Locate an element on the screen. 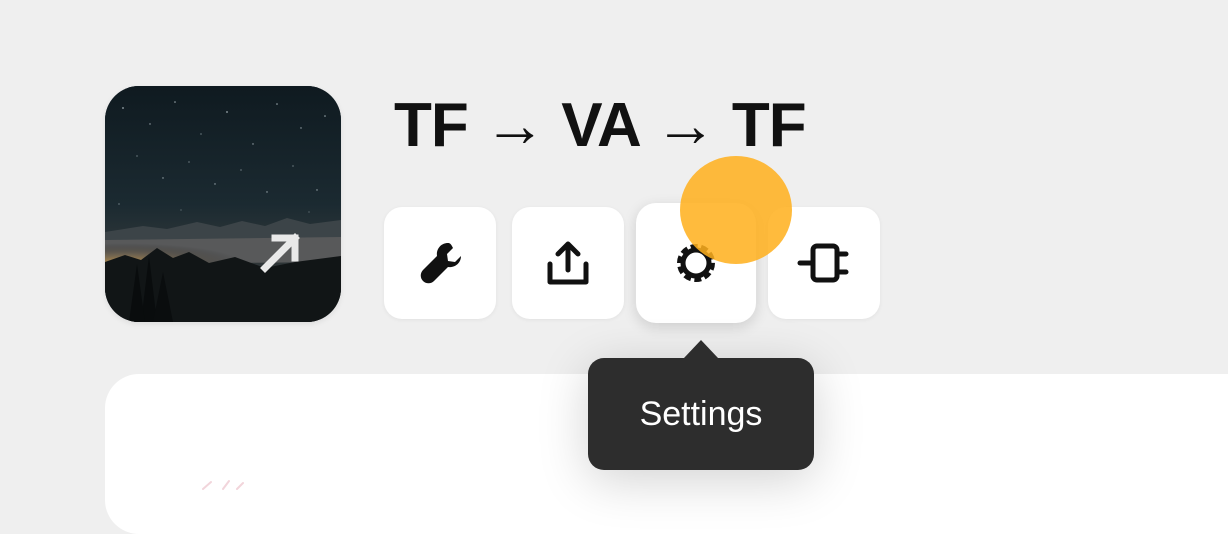 This screenshot has height=534, width=1228. workflow-thumbnail is located at coordinates (223, 204).